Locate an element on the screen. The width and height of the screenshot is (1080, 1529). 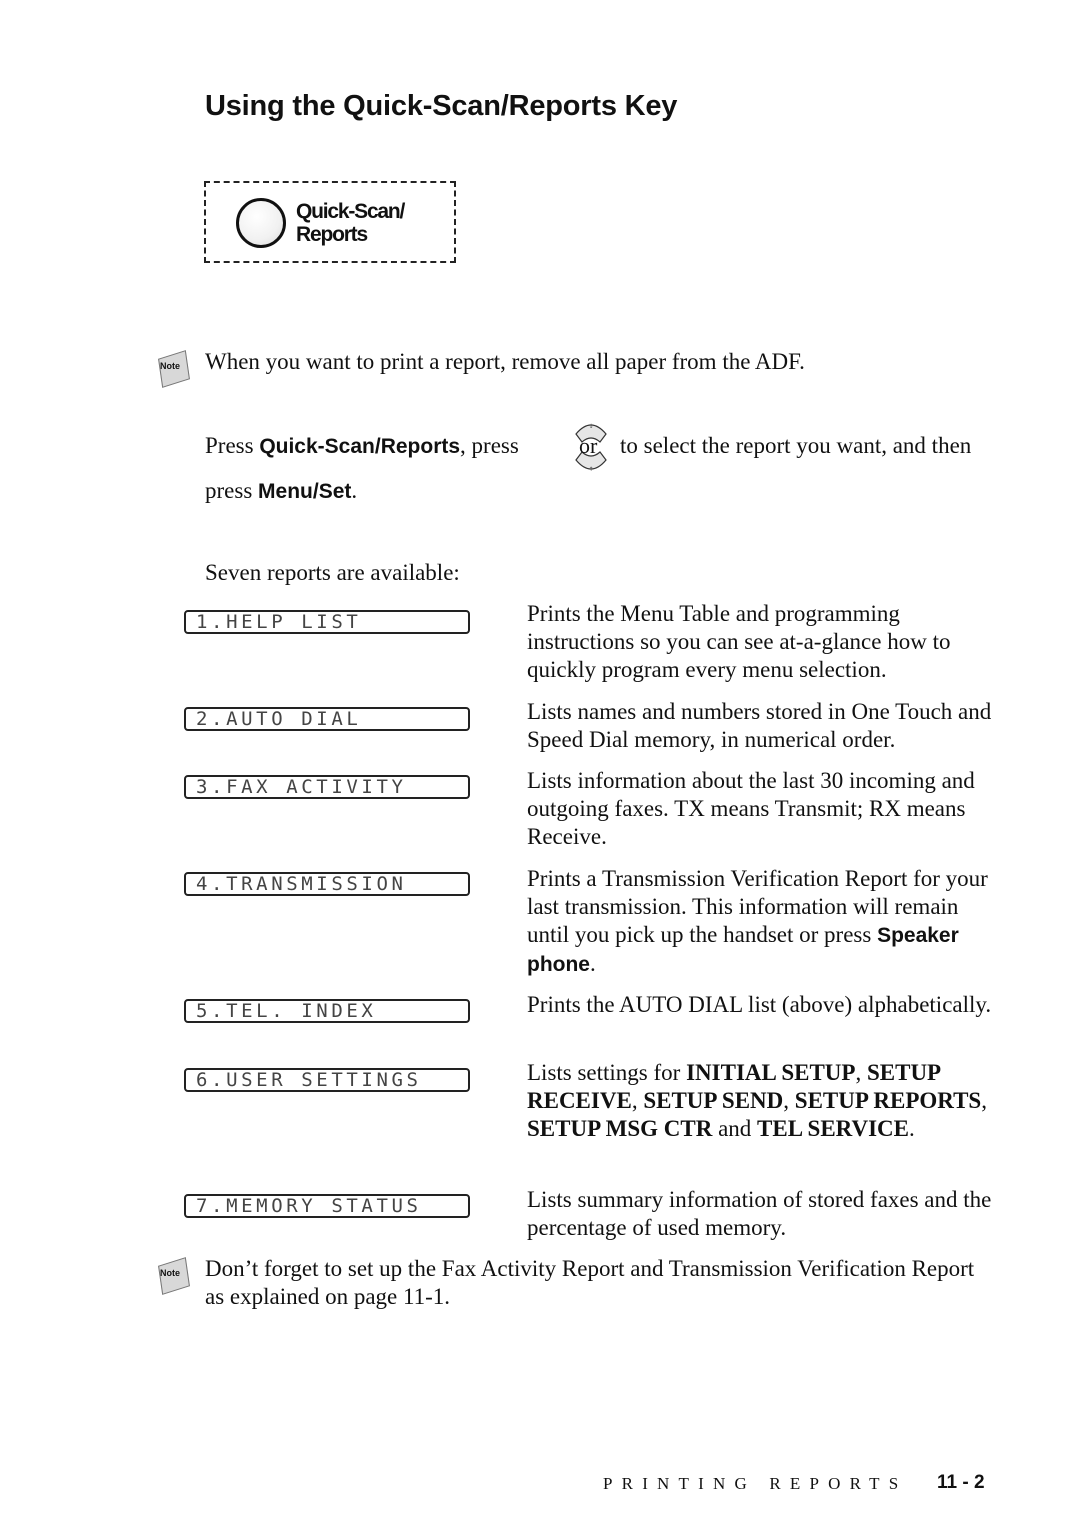
lcd-tel-index: 5.TEL. INDEX is located at coordinates (327, 1011).